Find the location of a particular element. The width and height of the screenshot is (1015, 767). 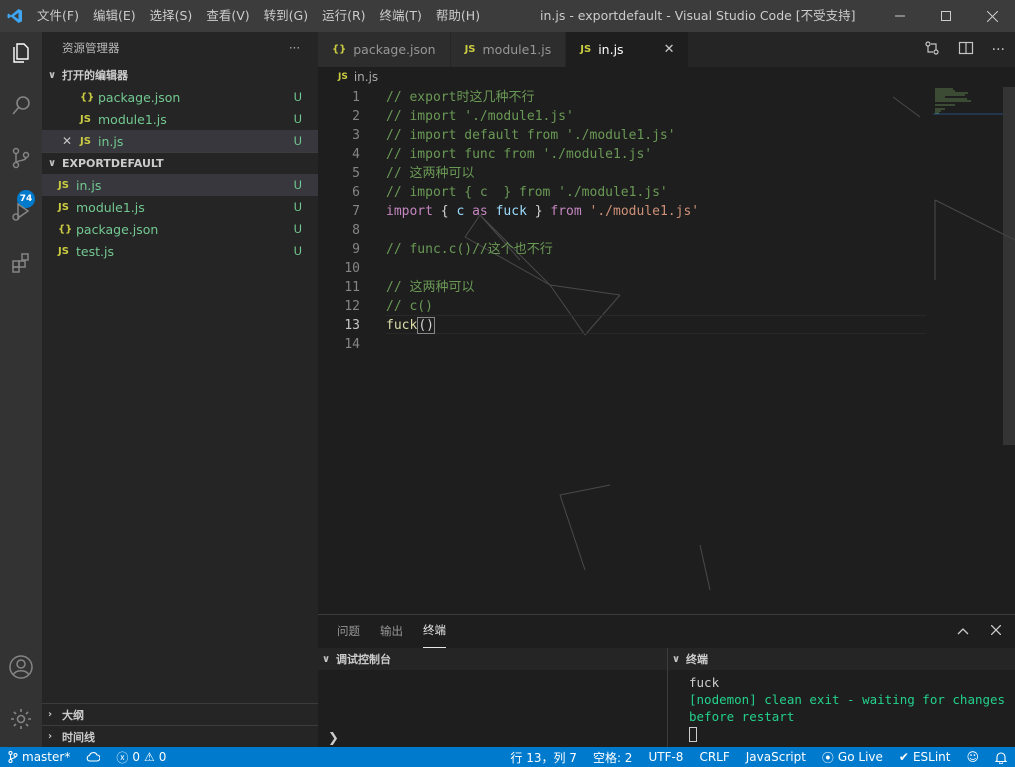

tab-problems: 问题 is located at coordinates (348, 631).